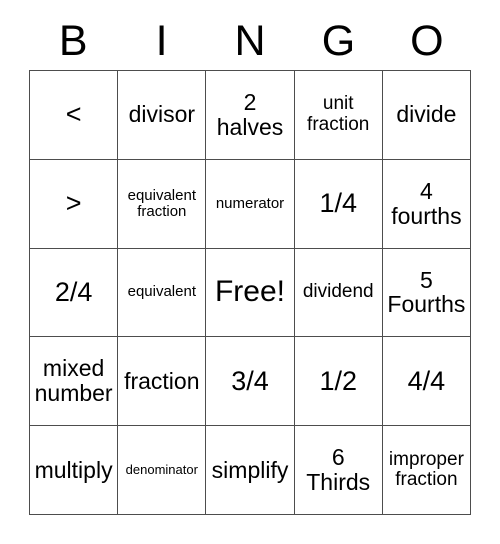  I want to click on bingo-cell-label: multiply, so click(73, 469).